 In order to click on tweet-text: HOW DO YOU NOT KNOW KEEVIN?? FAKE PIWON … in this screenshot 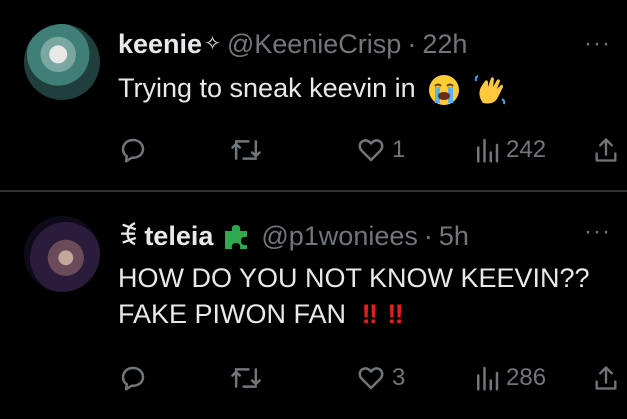, I will do `click(354, 296)`.